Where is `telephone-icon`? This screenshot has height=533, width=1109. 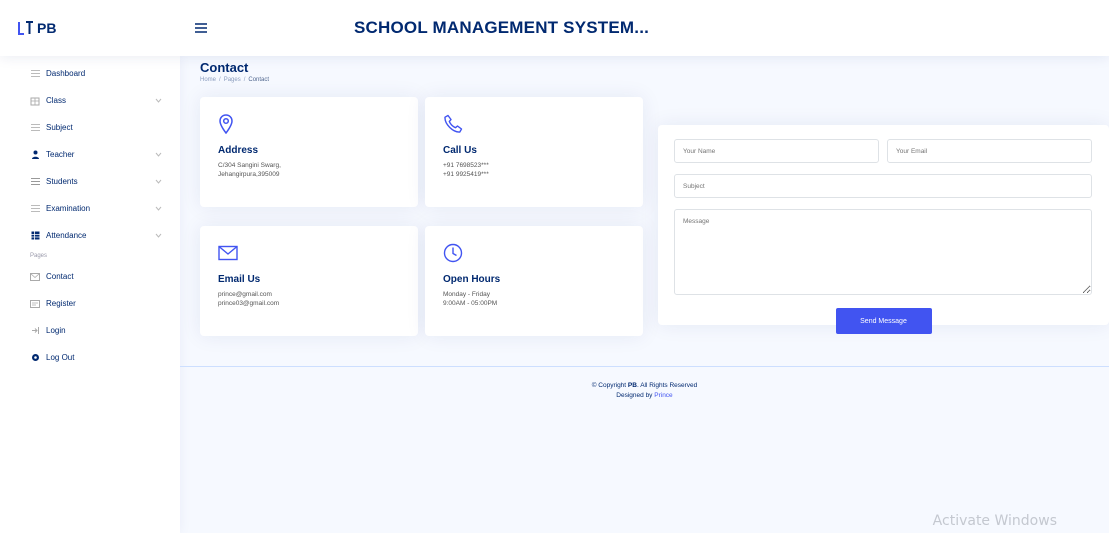 telephone-icon is located at coordinates (534, 124).